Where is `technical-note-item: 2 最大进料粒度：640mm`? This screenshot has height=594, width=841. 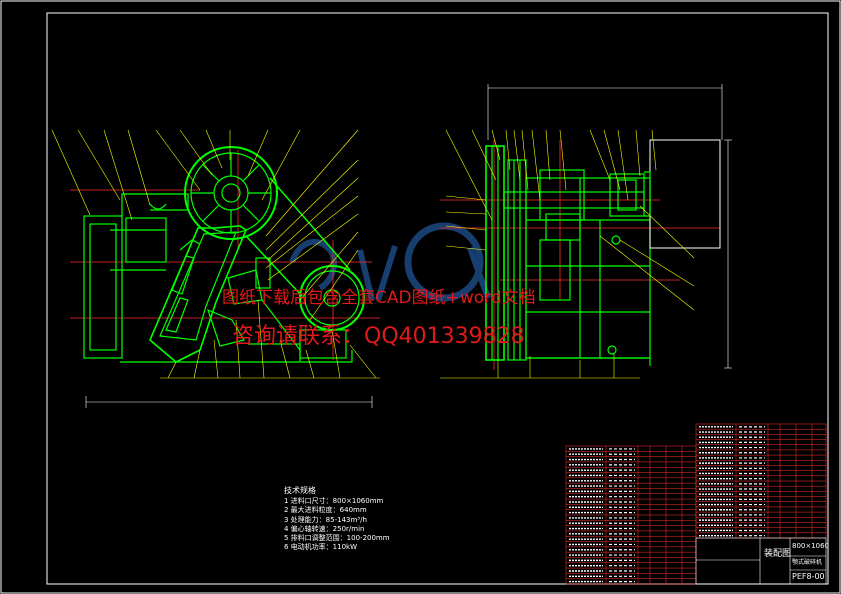 technical-note-item: 2 最大进料粒度：640mm is located at coordinates (325, 510).